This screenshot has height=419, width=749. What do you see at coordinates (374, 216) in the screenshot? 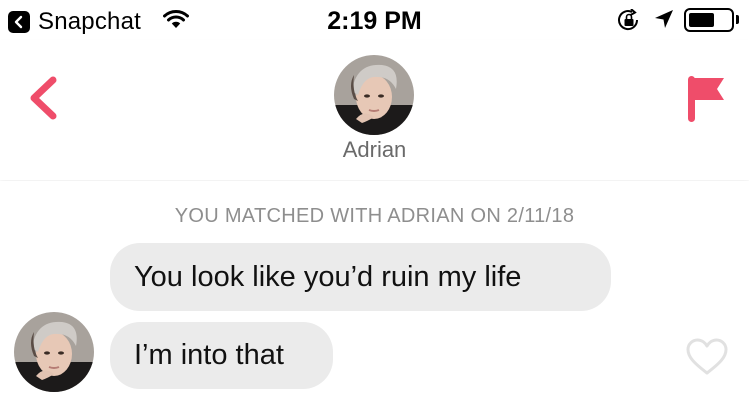
I see `match-notice: YOU MATCHED WITH ADRIAN ON 2/11/18` at bounding box center [374, 216].